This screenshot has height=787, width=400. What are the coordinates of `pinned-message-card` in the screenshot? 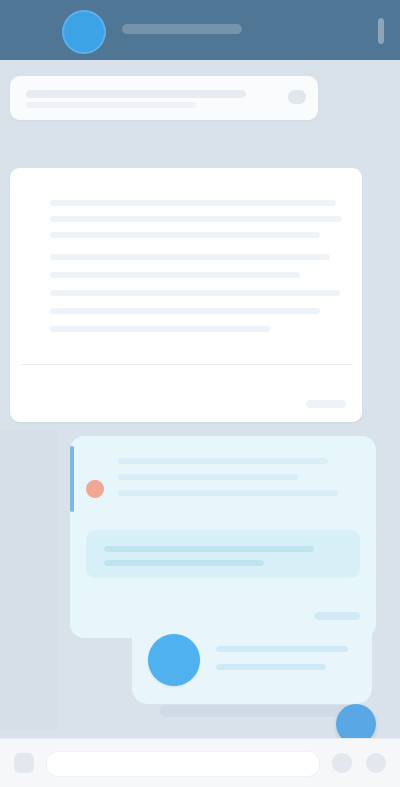 It's located at (164, 98).